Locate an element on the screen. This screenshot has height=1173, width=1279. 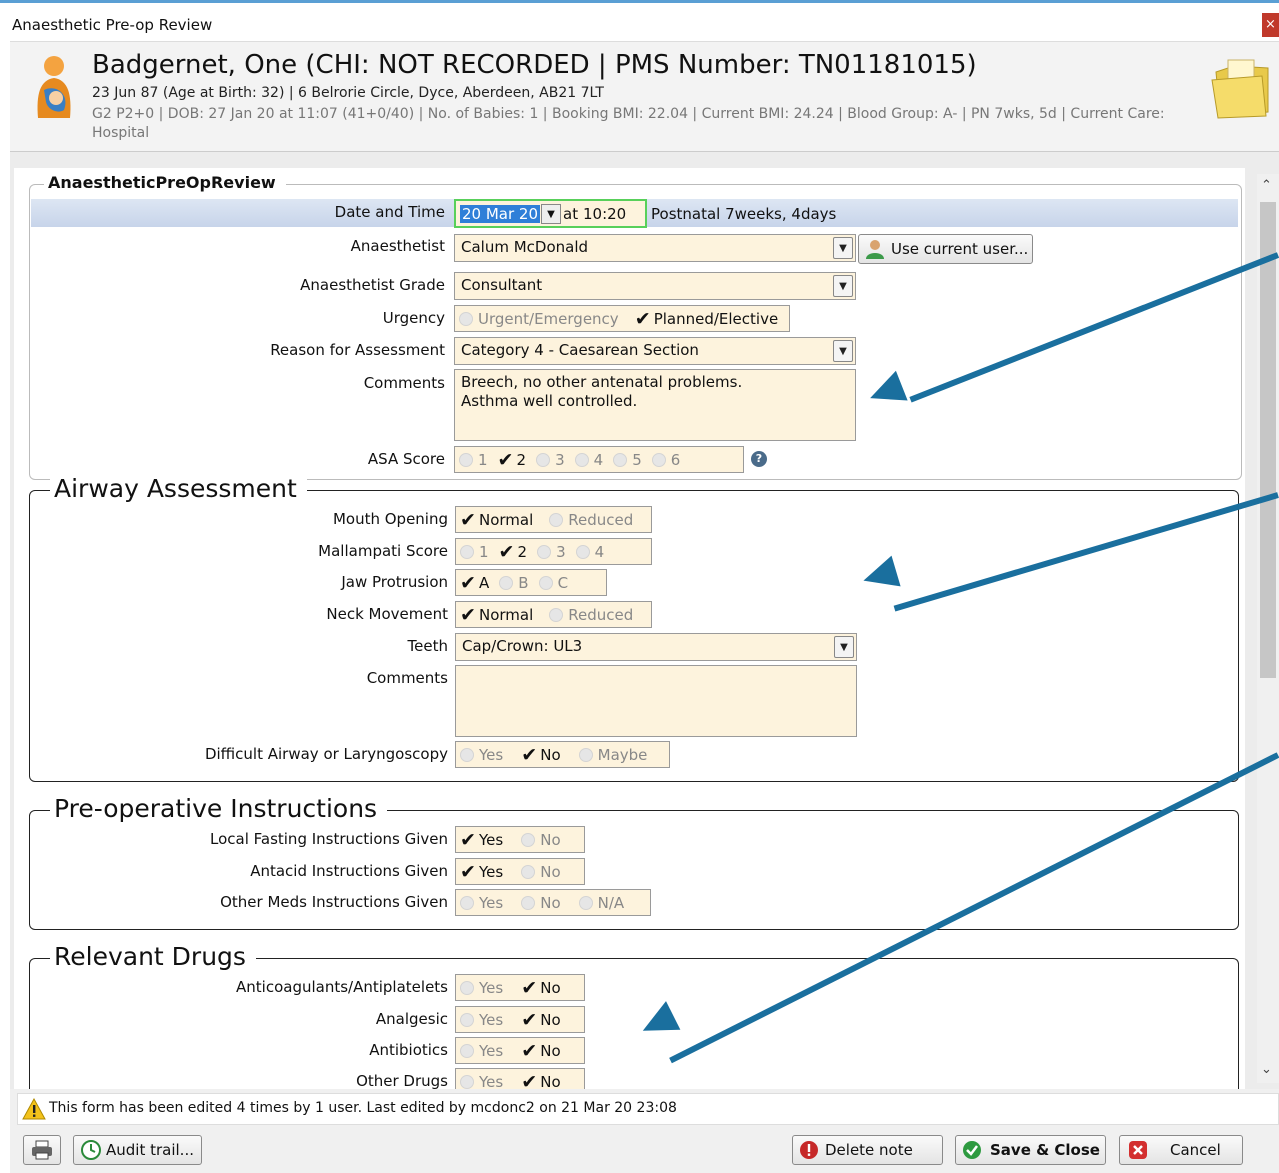
date-time-field: 20 Mar 20 ▼ at 10:20 is located at coordinates (550, 213).